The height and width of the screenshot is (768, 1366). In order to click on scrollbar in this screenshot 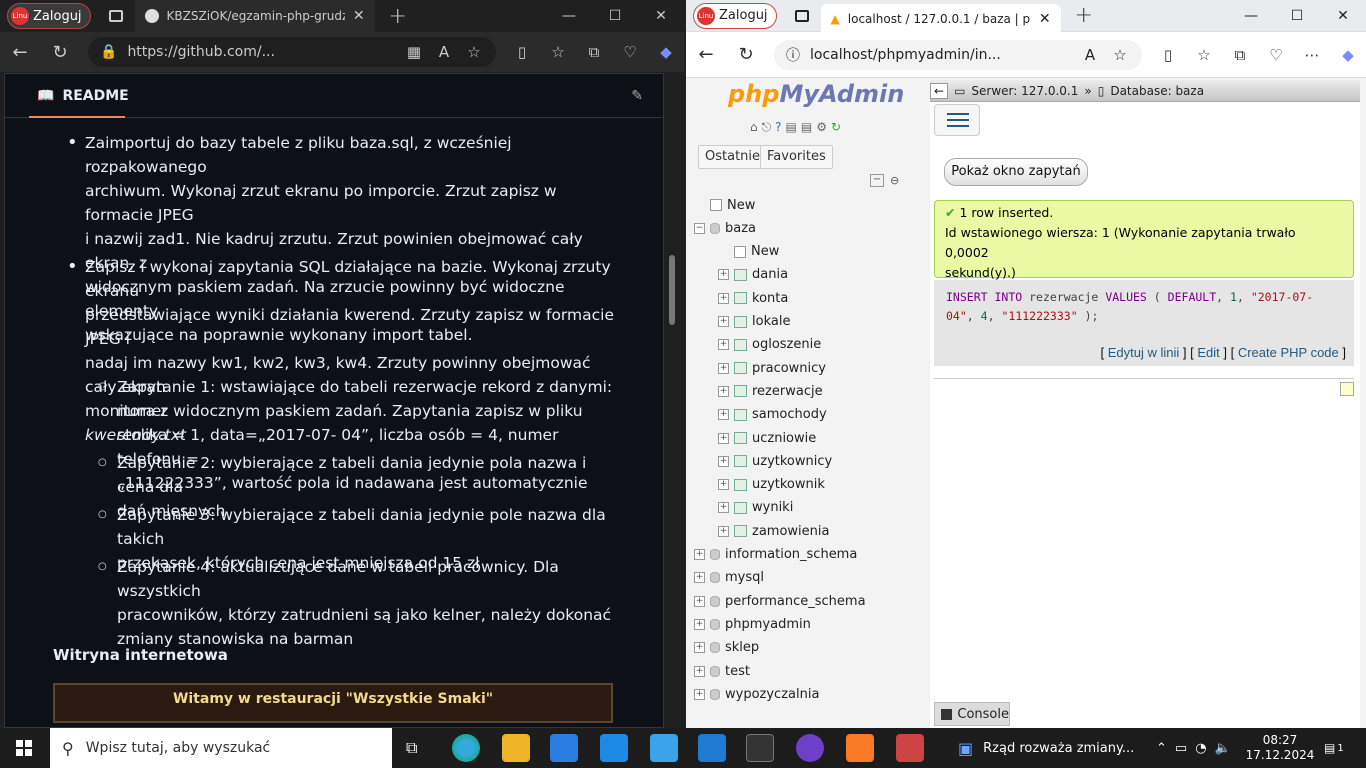, I will do `click(672, 400)`.